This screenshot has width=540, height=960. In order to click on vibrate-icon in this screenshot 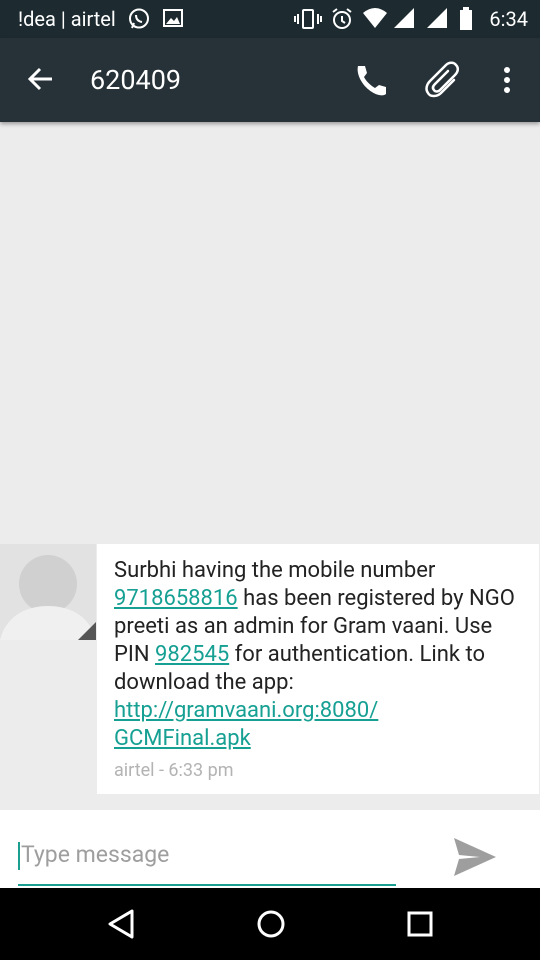, I will do `click(308, 21)`.